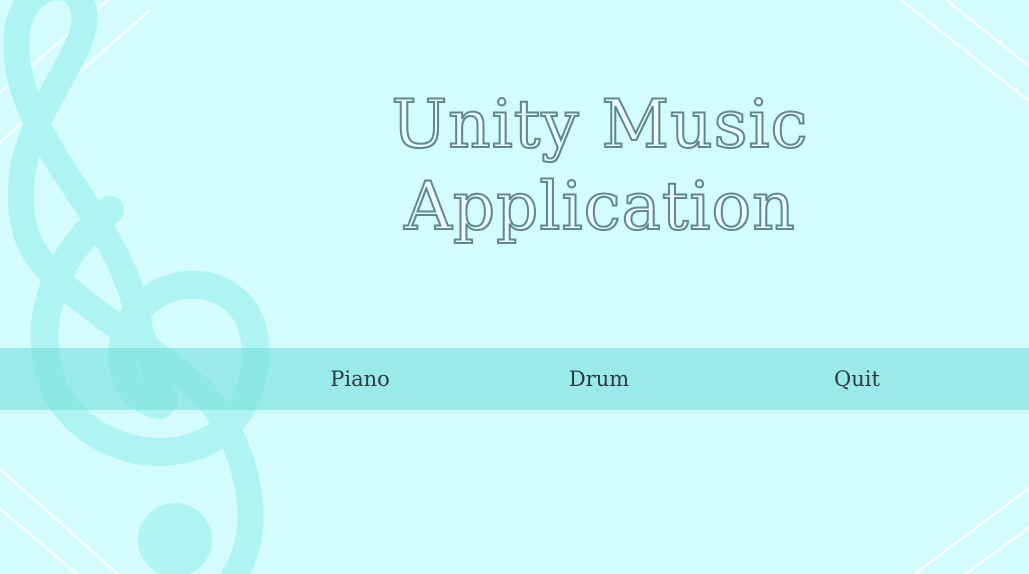  What do you see at coordinates (857, 379) in the screenshot?
I see `quit-button: Quit` at bounding box center [857, 379].